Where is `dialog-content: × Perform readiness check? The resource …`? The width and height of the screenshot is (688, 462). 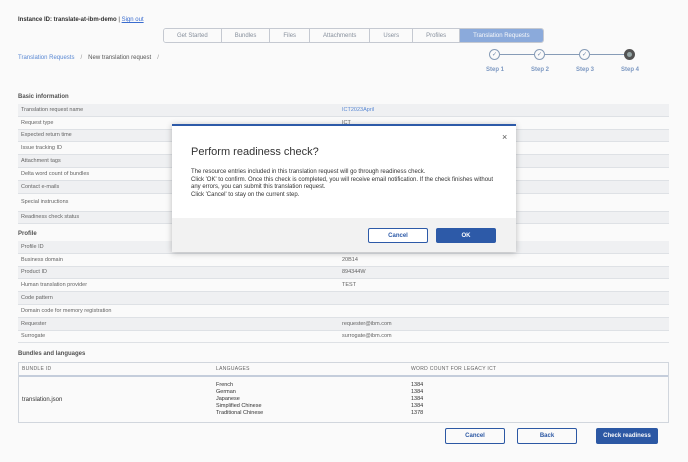
dialog-content: × Perform readiness check? The resource … is located at coordinates (344, 172).